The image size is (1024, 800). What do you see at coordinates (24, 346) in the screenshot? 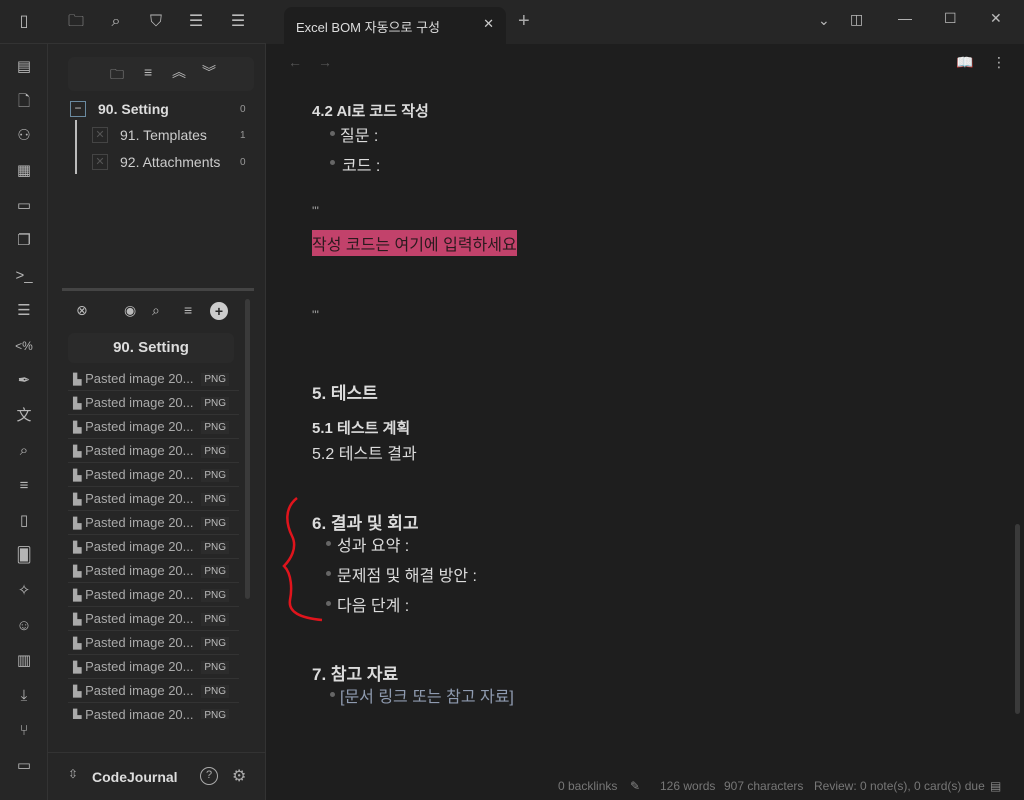
I see `templater-icon: <%` at bounding box center [24, 346].